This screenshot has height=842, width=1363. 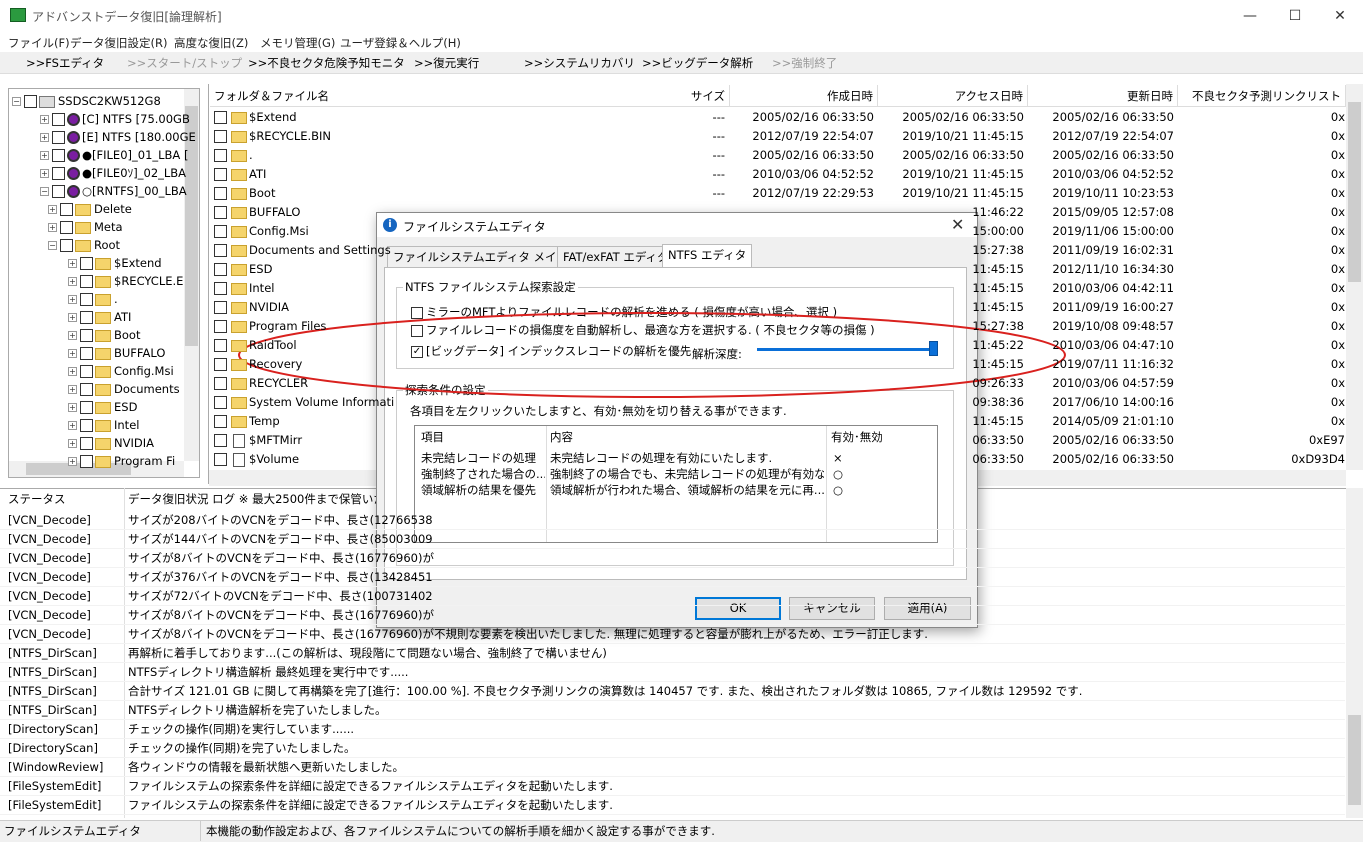 I want to click on tree-item: + Boot, so click(x=104, y=335).